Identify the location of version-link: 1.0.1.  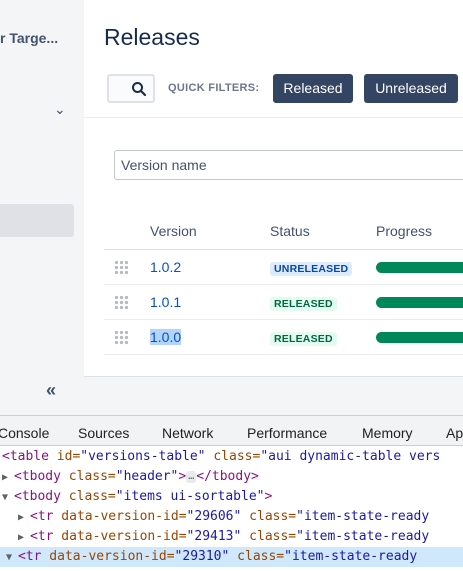
(165, 302).